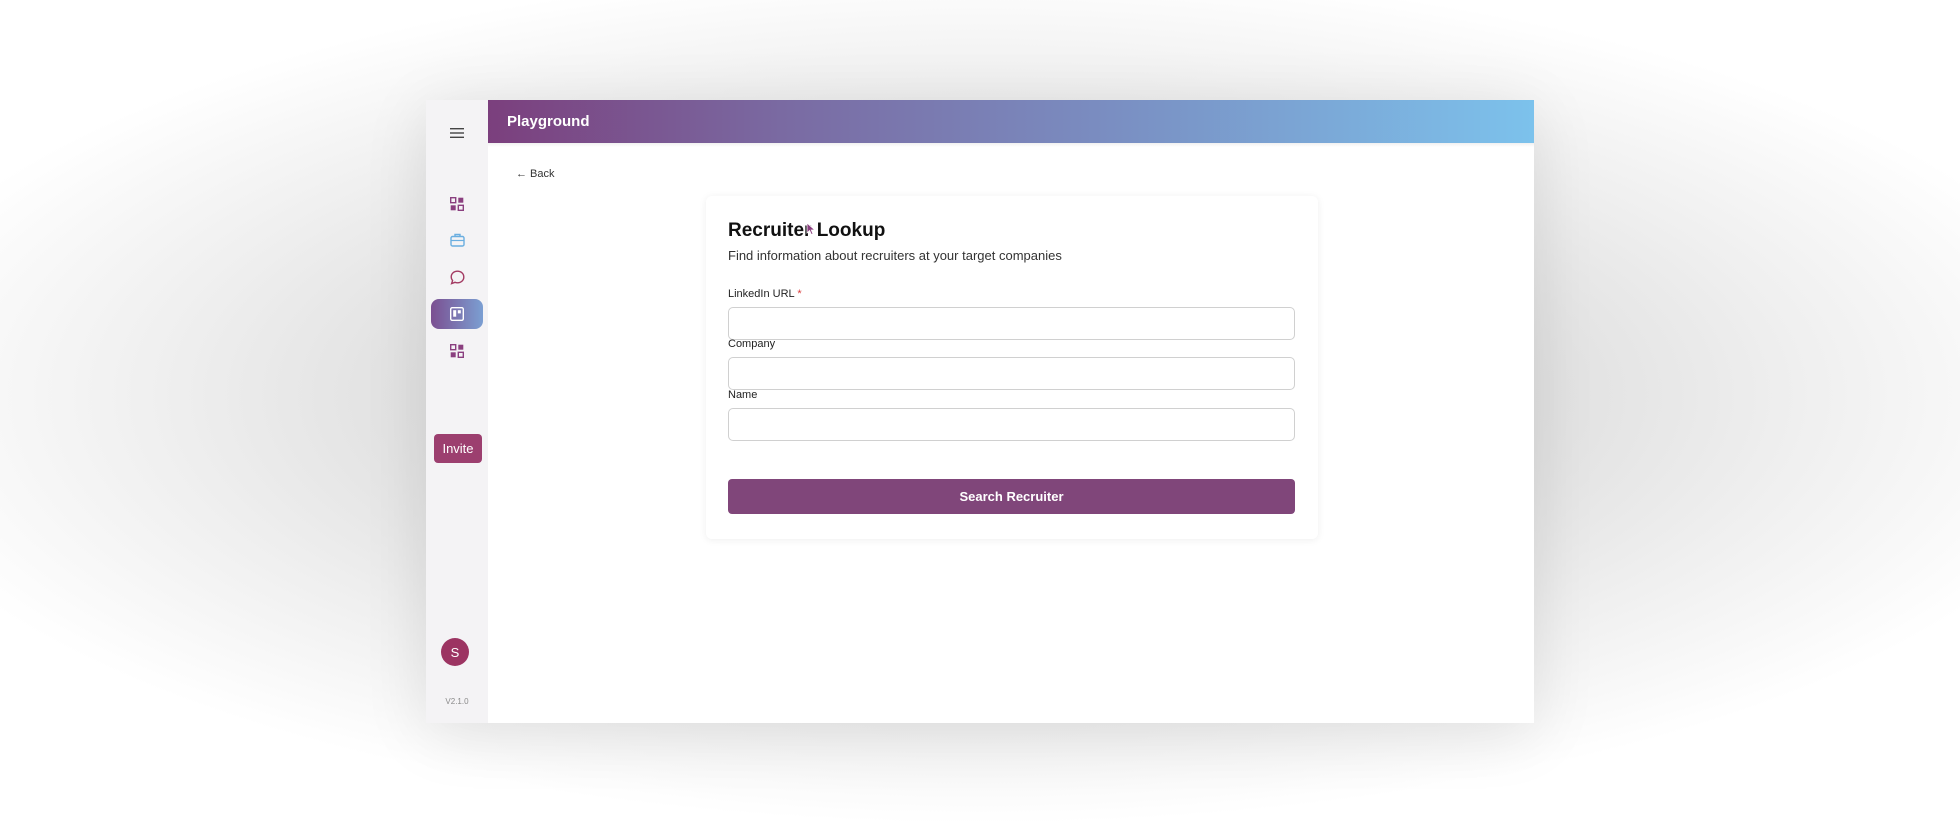  Describe the element at coordinates (542, 174) in the screenshot. I see `back-label: Back` at that location.